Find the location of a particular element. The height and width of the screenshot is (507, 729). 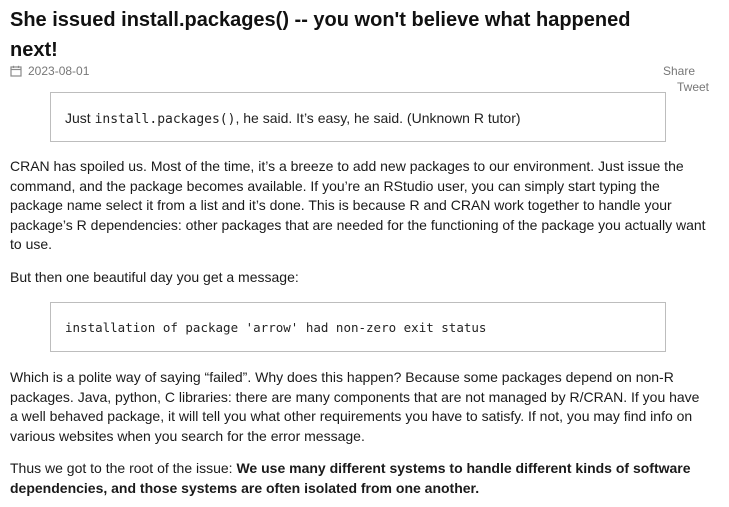

quote-prefix: Just is located at coordinates (80, 118).